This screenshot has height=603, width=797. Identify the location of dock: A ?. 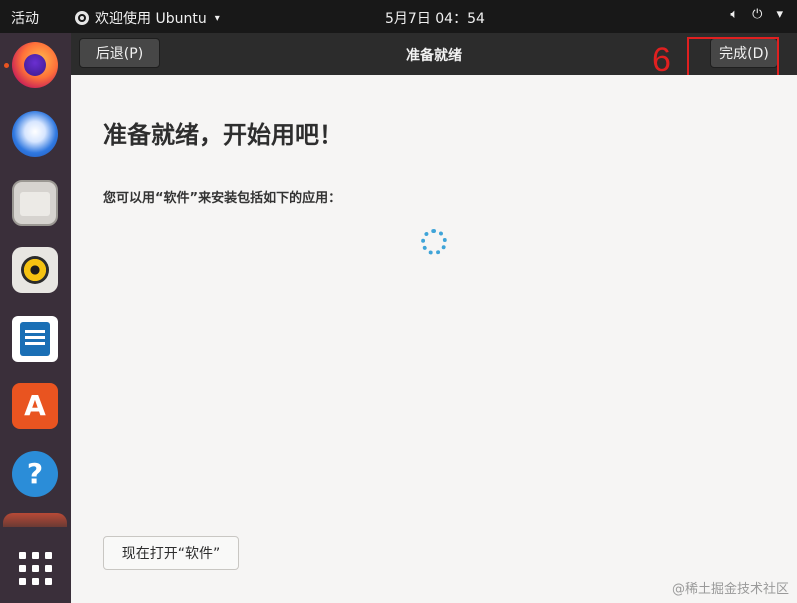
(35, 318).